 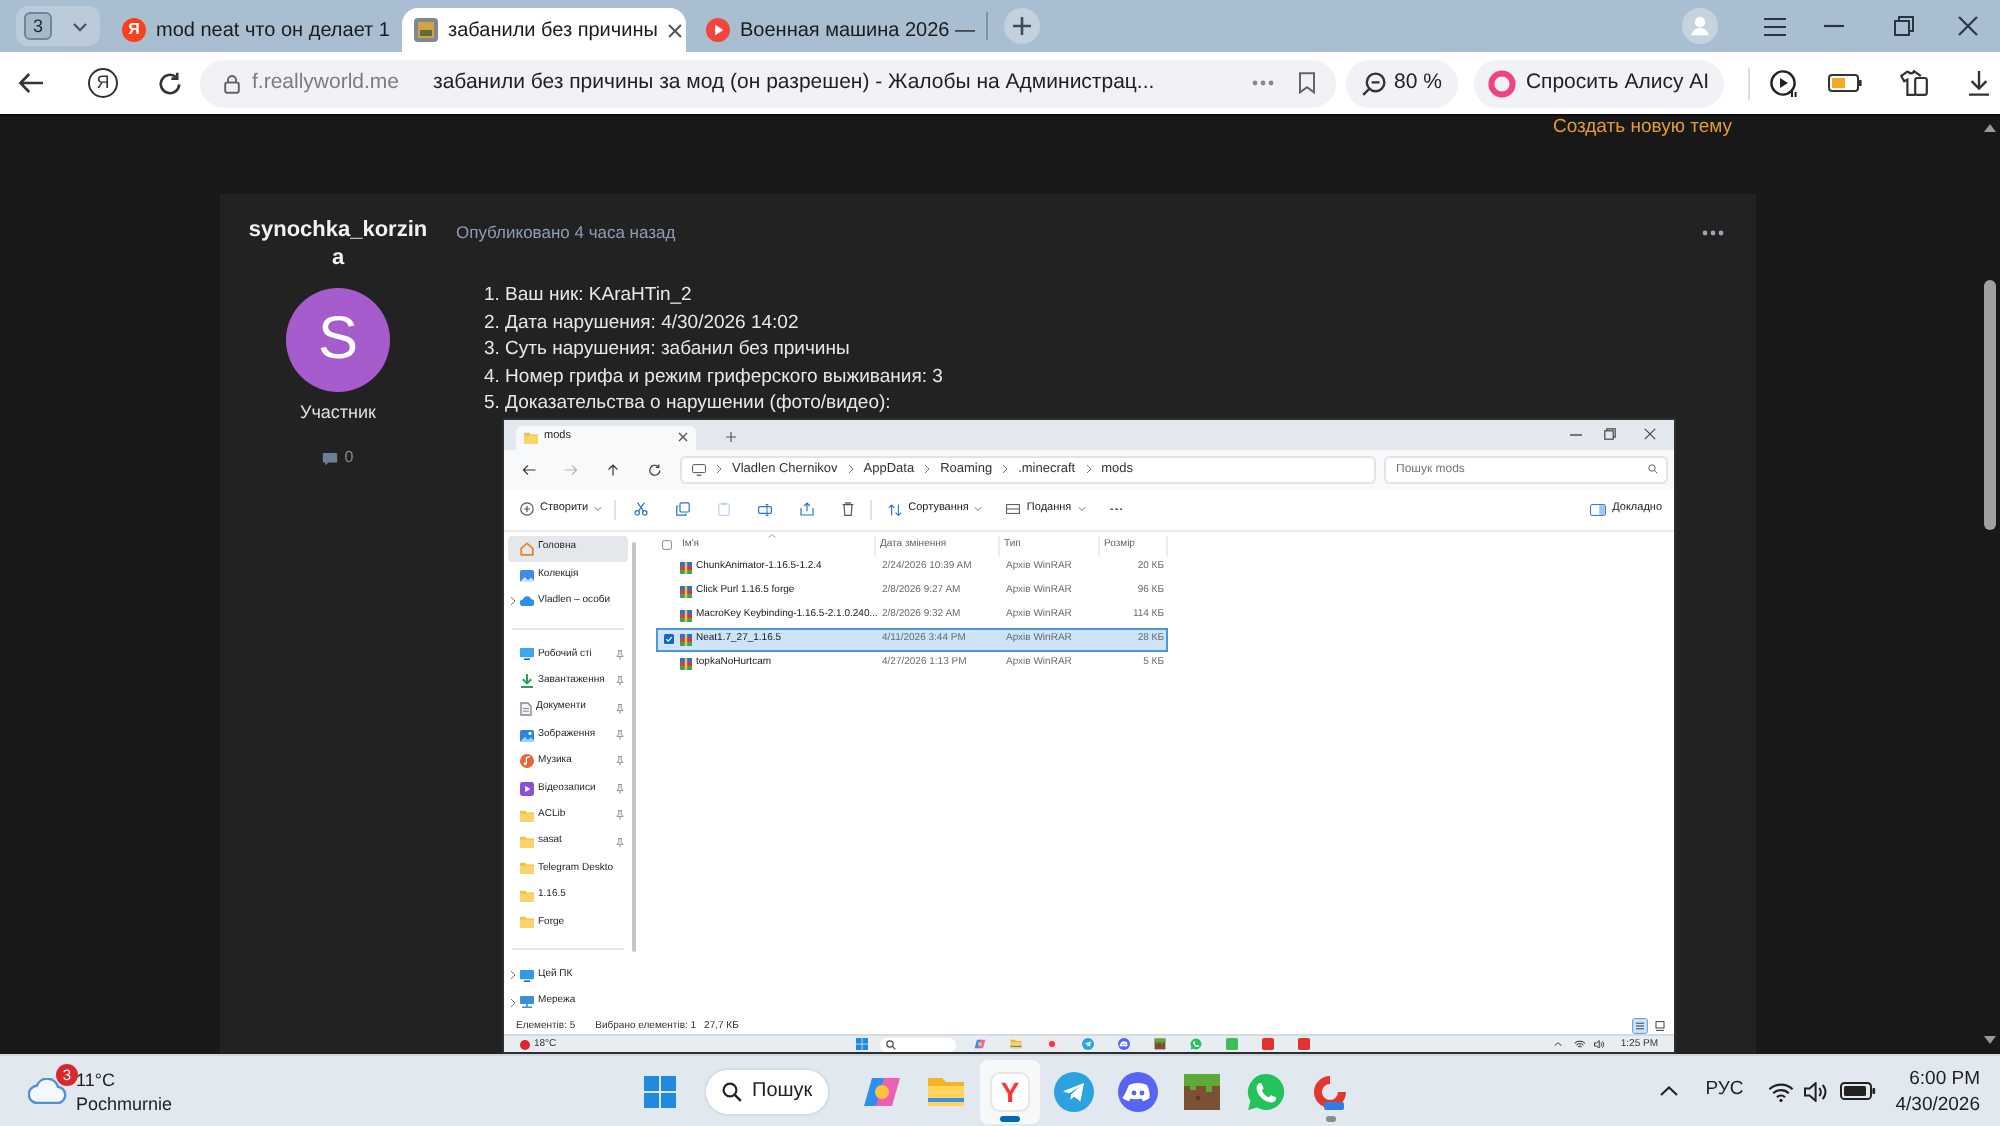 I want to click on post-text-line: 4. Номер грифа и режим гриферского выживания: 3, so click(x=714, y=376).